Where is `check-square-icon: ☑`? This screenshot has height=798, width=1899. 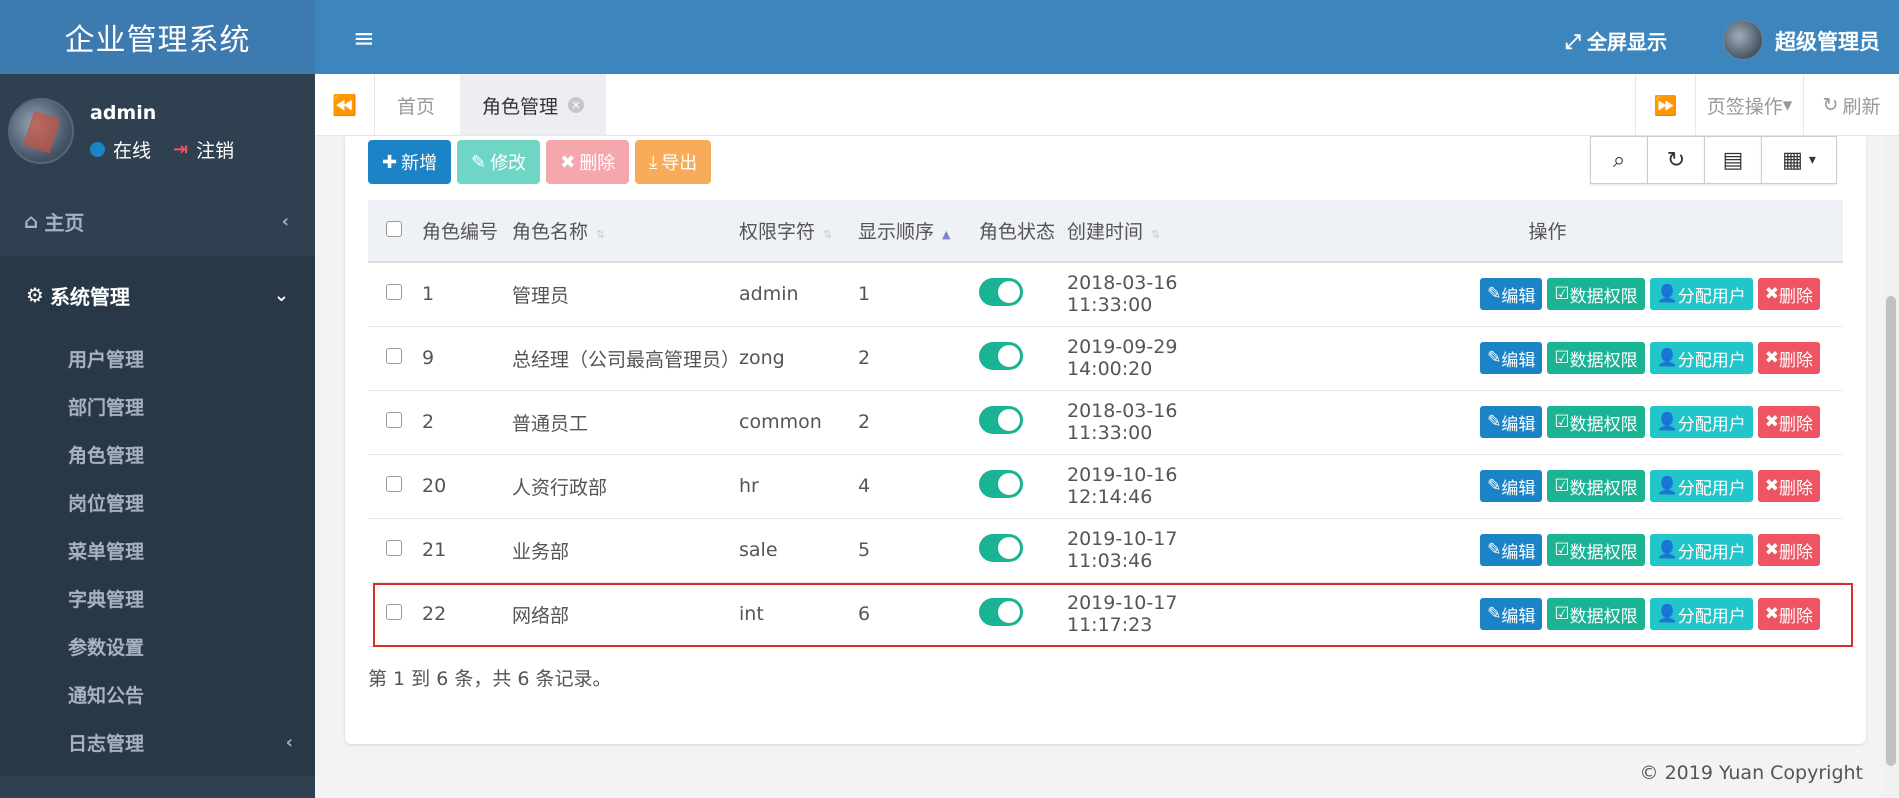
check-square-icon: ☑ is located at coordinates (1562, 358).